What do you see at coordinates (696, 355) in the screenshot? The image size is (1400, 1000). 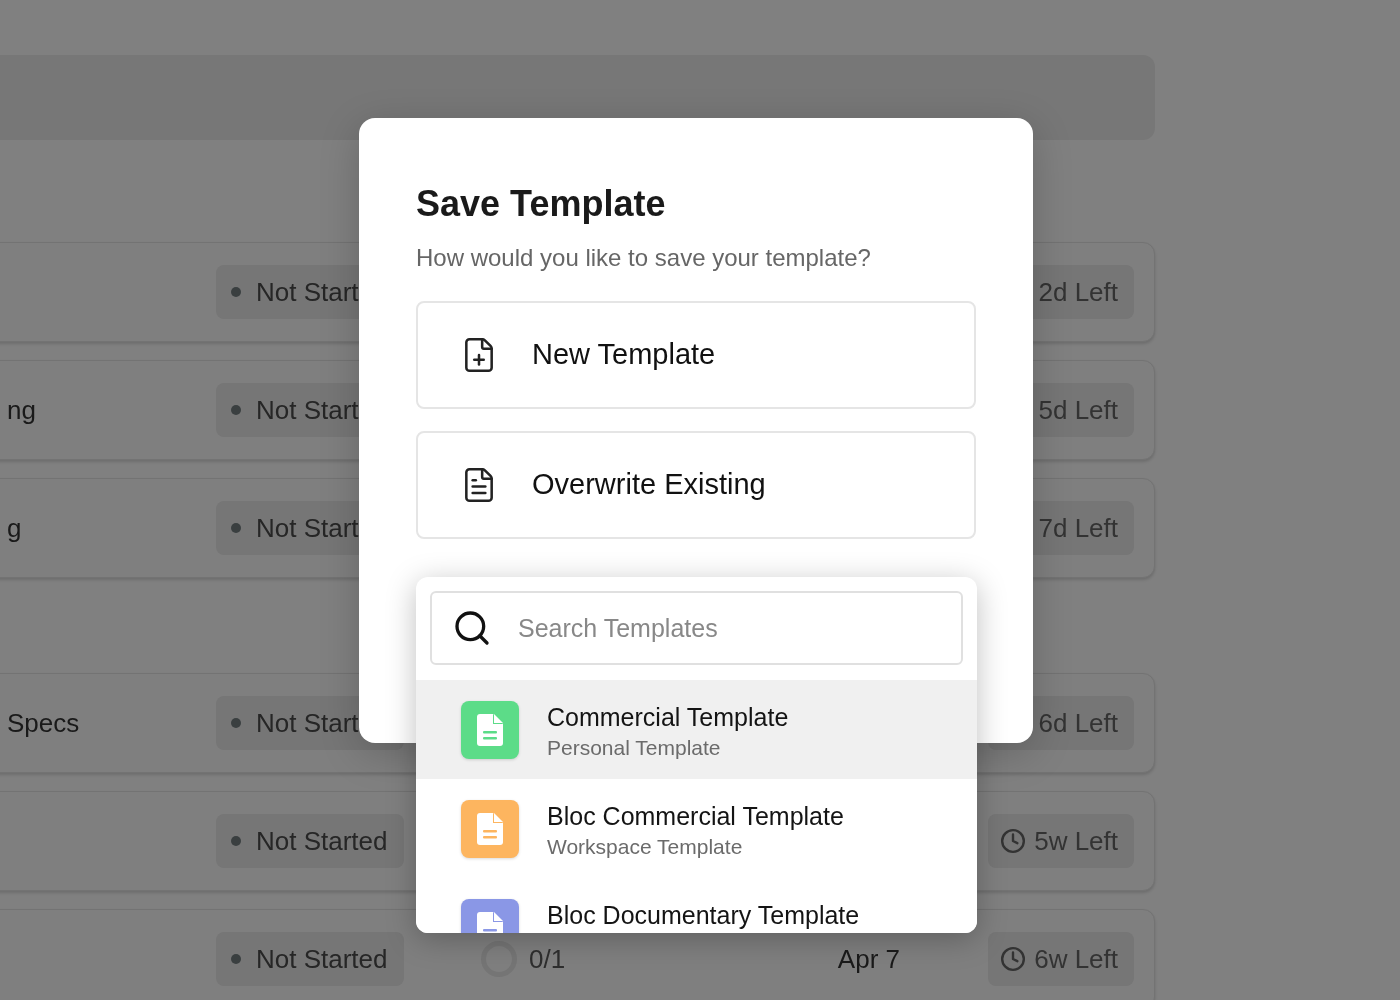 I see `template-option-button: New Template` at bounding box center [696, 355].